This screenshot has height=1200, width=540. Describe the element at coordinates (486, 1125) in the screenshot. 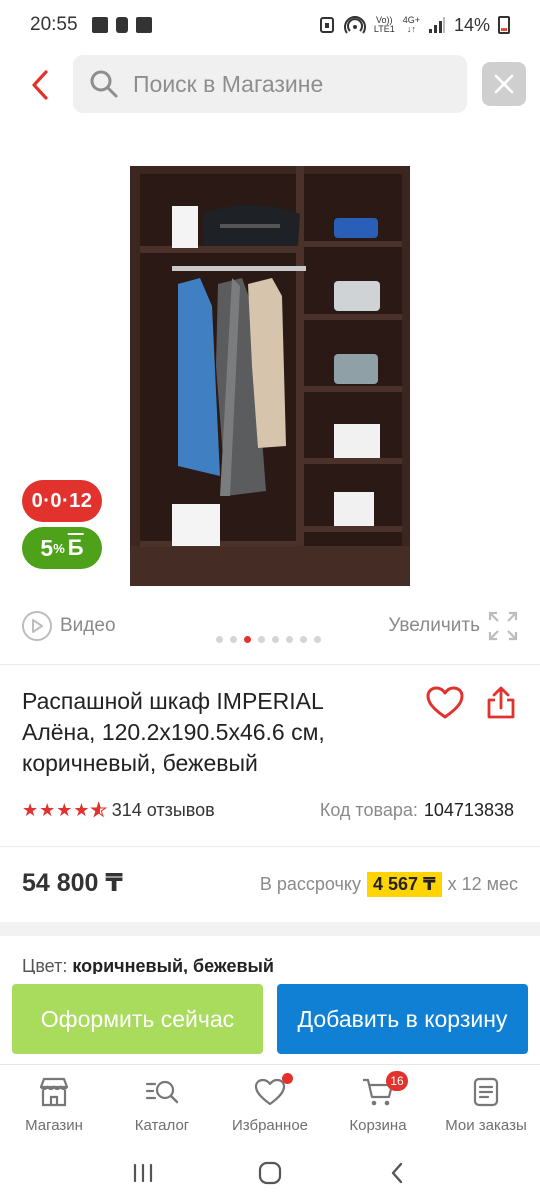

I see `nav-label: Мои заказы` at that location.